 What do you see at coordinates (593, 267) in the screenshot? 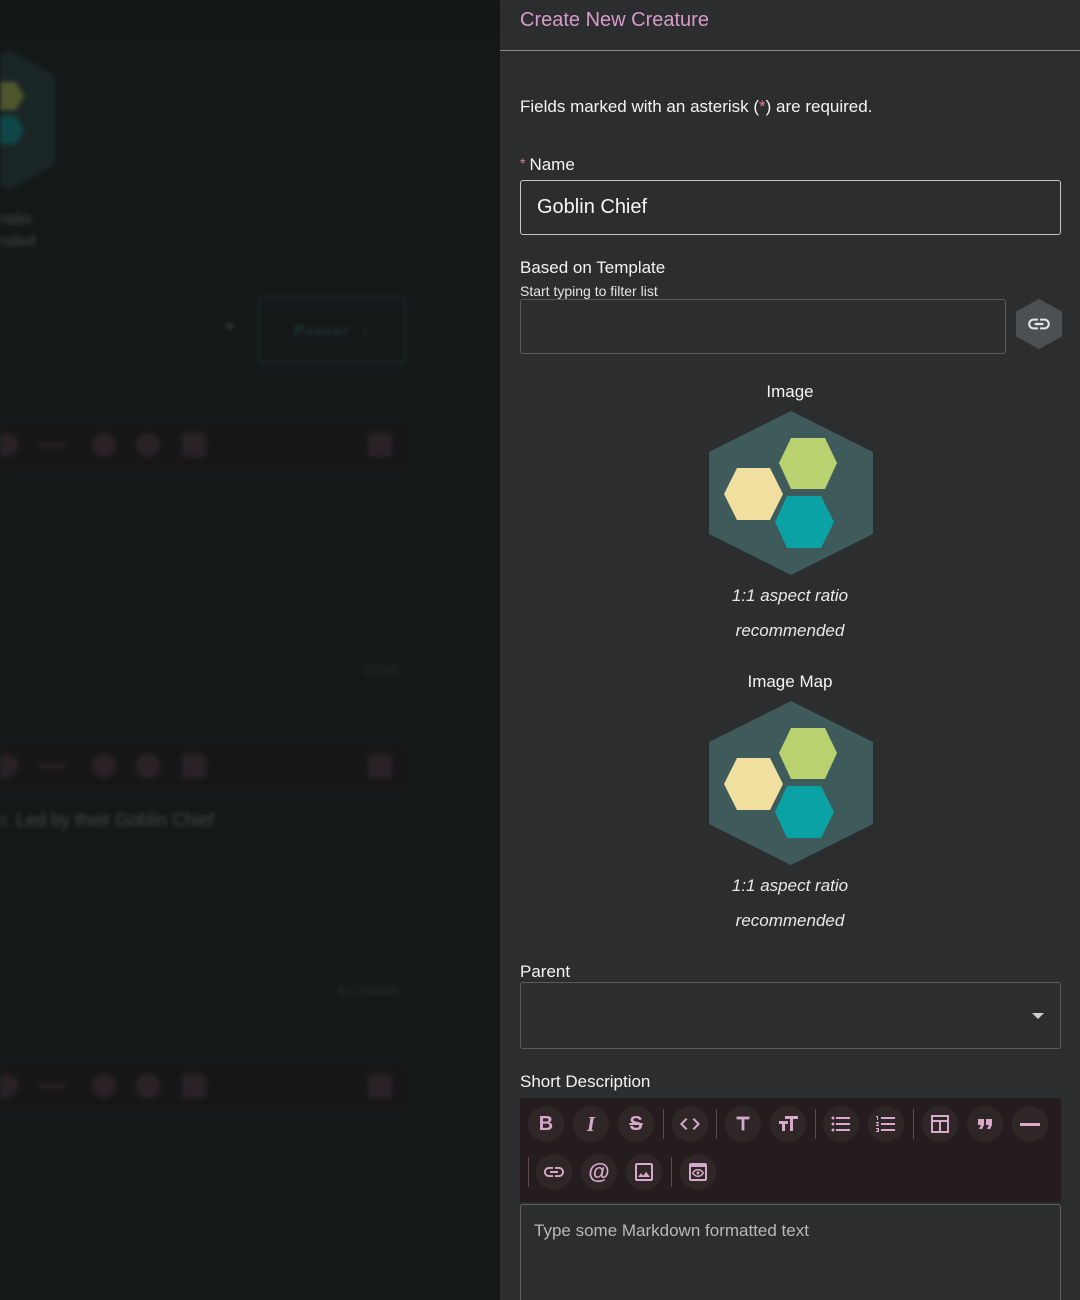
I see `template-label: Based on Template` at bounding box center [593, 267].